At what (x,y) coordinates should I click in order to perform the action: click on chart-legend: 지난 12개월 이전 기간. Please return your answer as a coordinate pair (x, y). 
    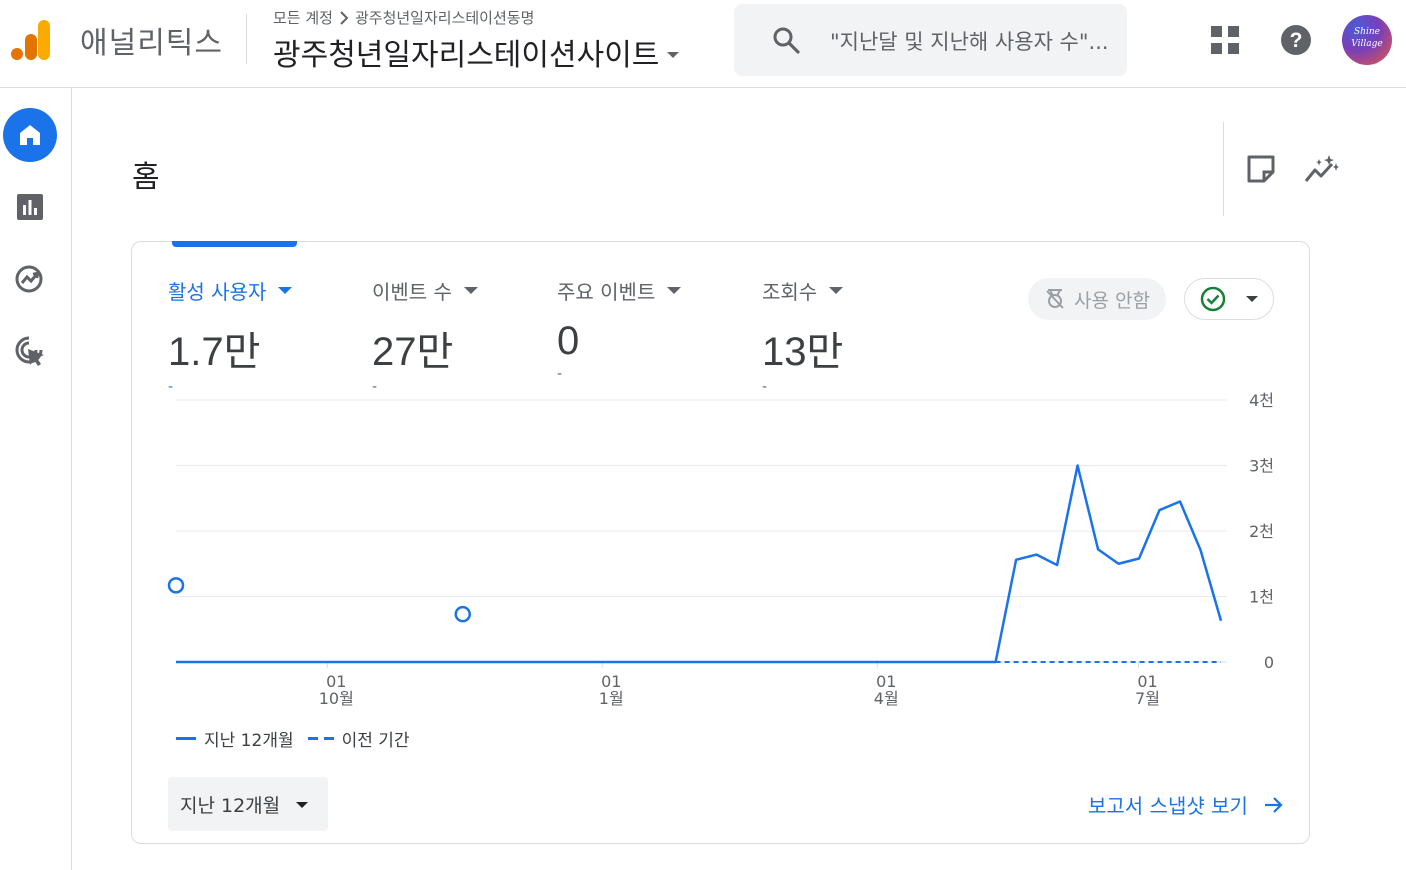
    Looking at the image, I should click on (293, 738).